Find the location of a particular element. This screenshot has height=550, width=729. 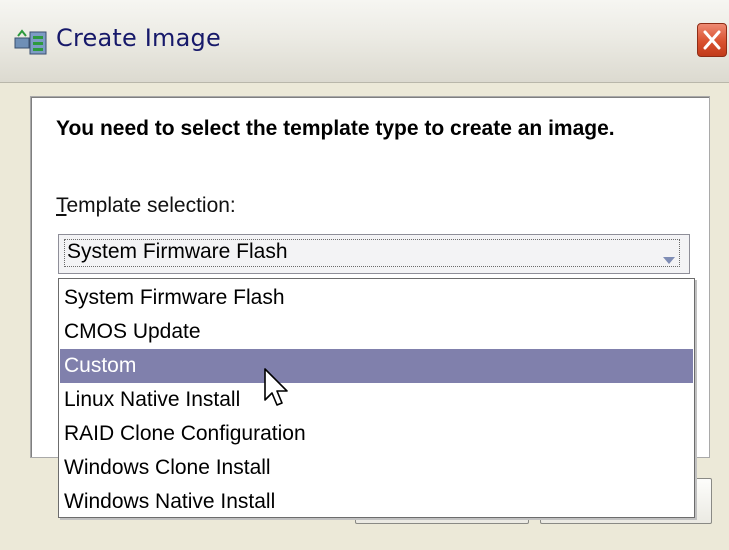

template-select: System Firmware Flash is located at coordinates (374, 254).